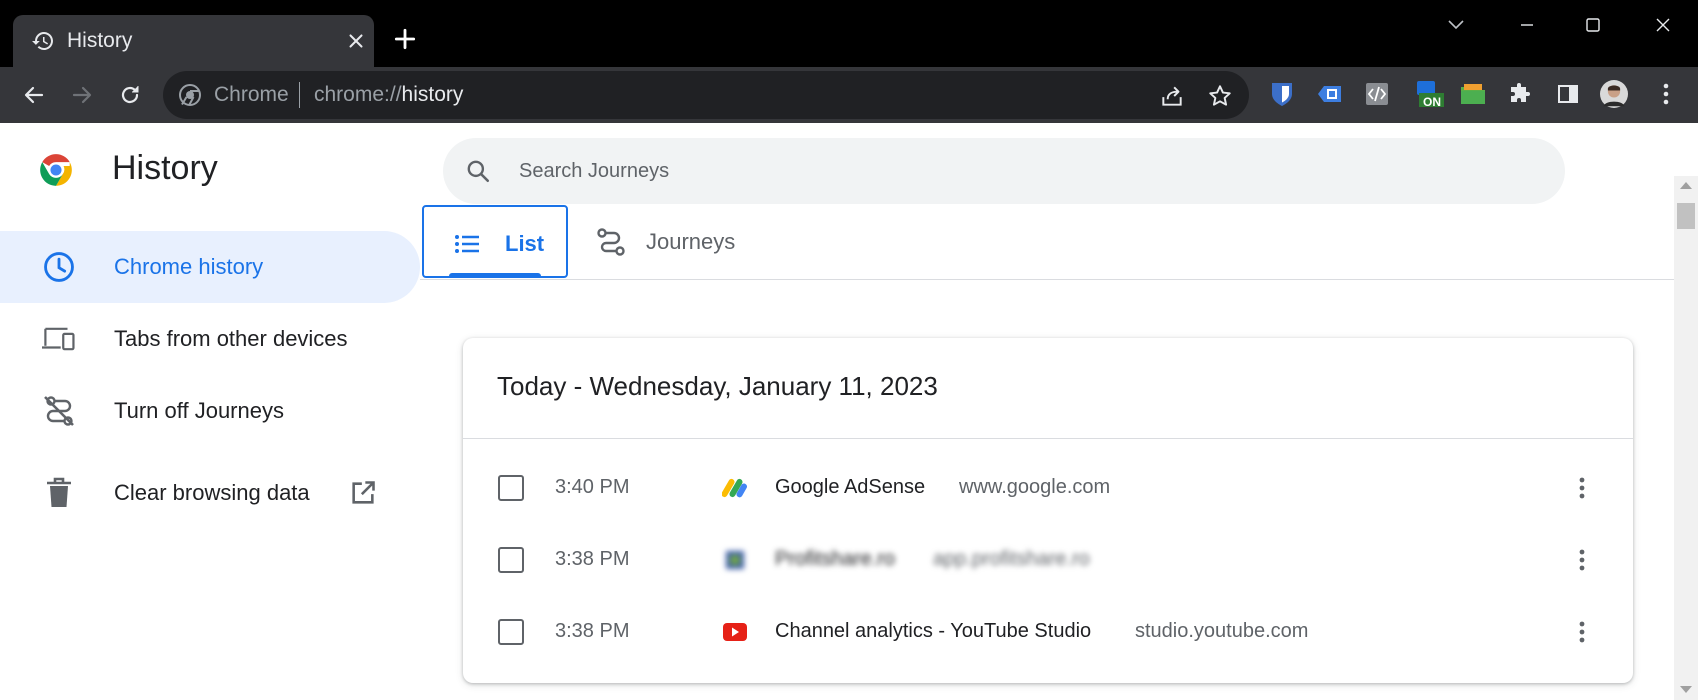  Describe the element at coordinates (717, 386) in the screenshot. I see `date-heading: Today - Wednesday, January 11, 2023` at that location.